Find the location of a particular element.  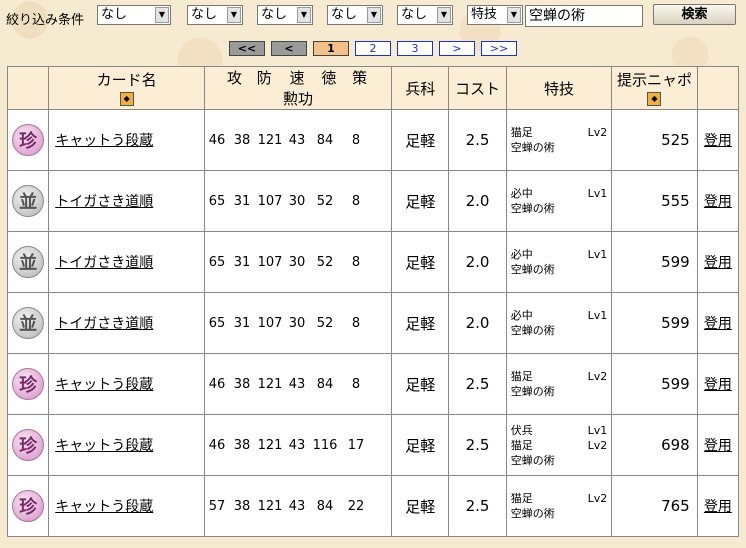

card-name-cell: トイガさき道順 is located at coordinates (127, 323).